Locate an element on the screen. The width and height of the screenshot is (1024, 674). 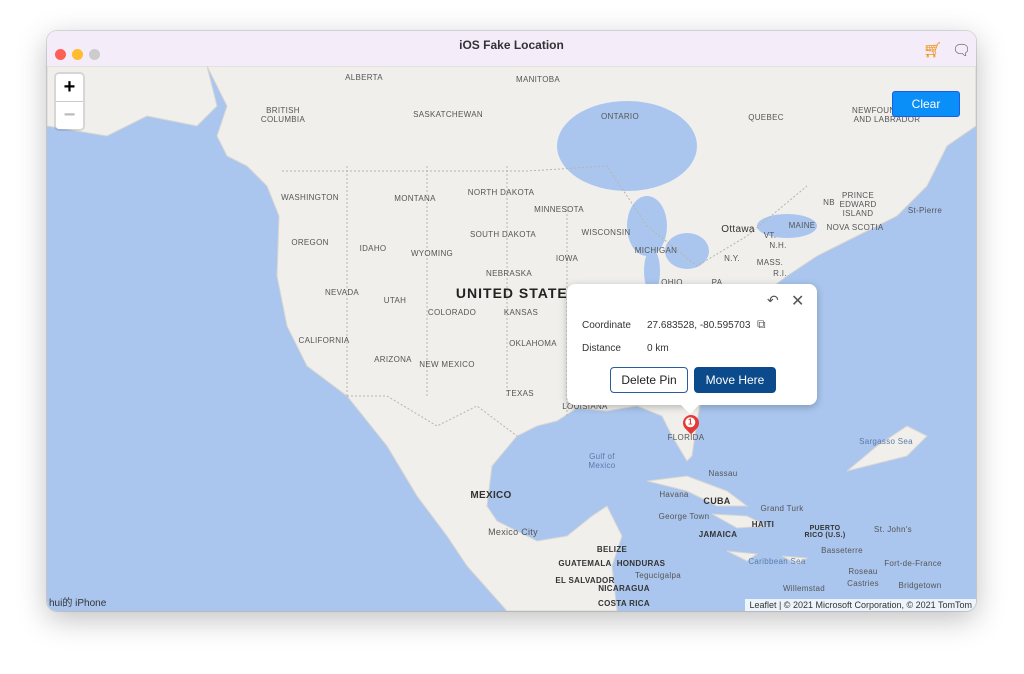
map-label: HONDURAS is located at coordinates (641, 563).